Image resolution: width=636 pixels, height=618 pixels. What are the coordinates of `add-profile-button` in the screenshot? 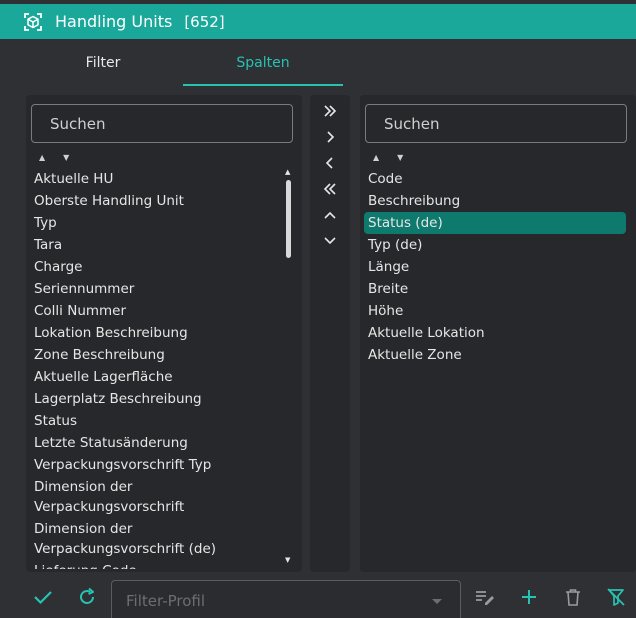 It's located at (529, 597).